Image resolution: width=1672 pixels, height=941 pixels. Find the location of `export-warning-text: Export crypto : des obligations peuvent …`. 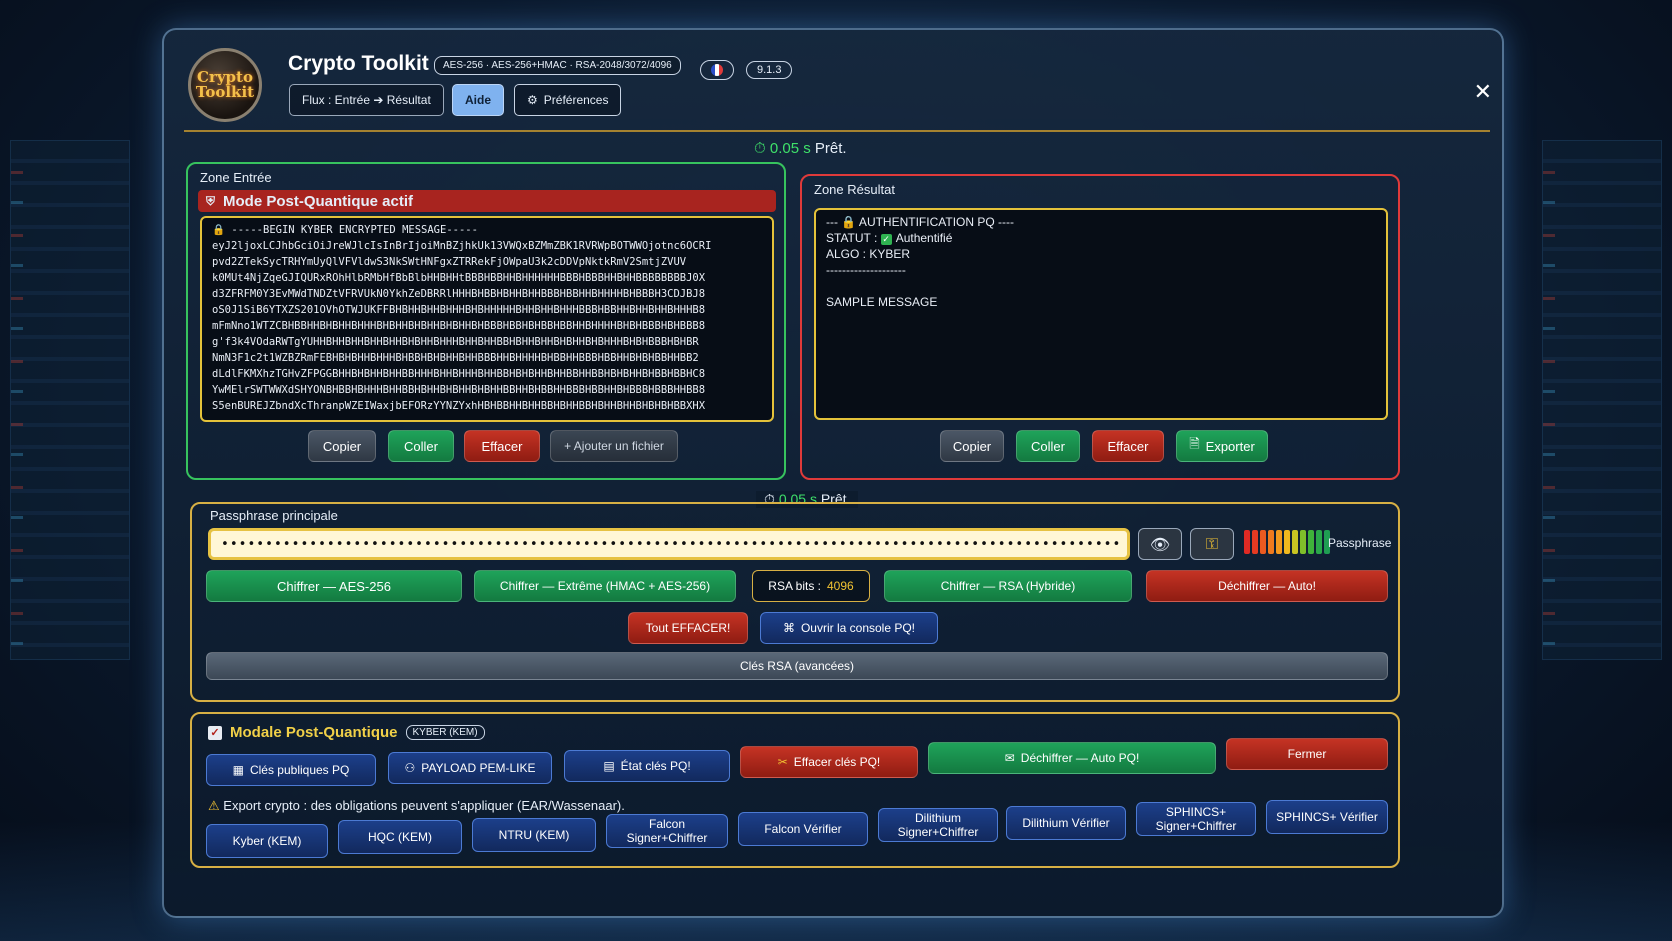

export-warning-text: Export crypto : des obligations peuvent … is located at coordinates (424, 805).